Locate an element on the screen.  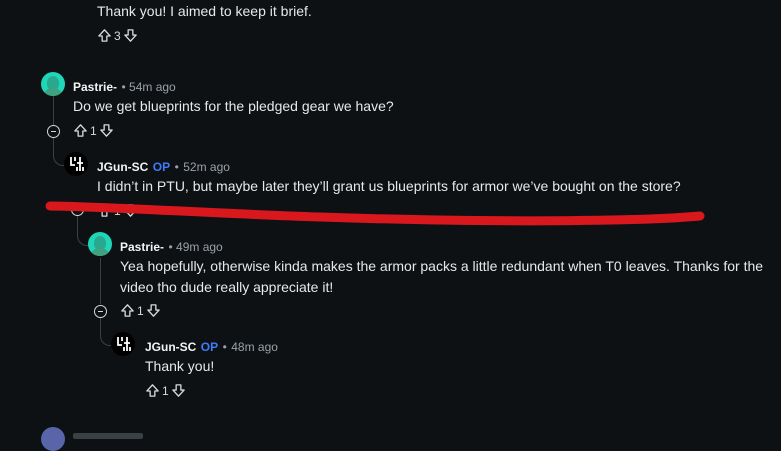
red-annotation-stroke is located at coordinates (375, 213).